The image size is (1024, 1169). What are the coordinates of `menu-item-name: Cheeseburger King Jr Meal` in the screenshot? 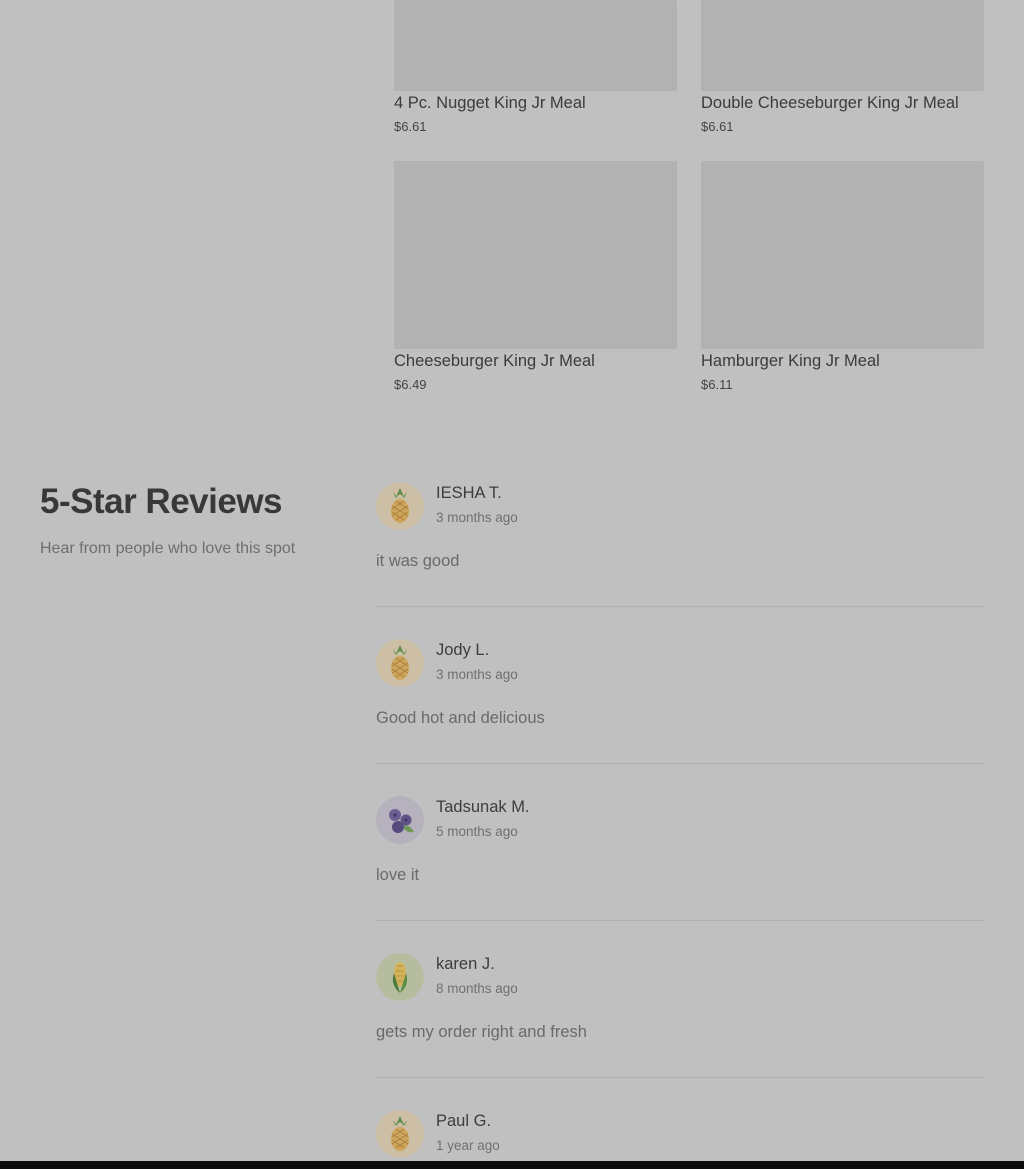 It's located at (494, 361).